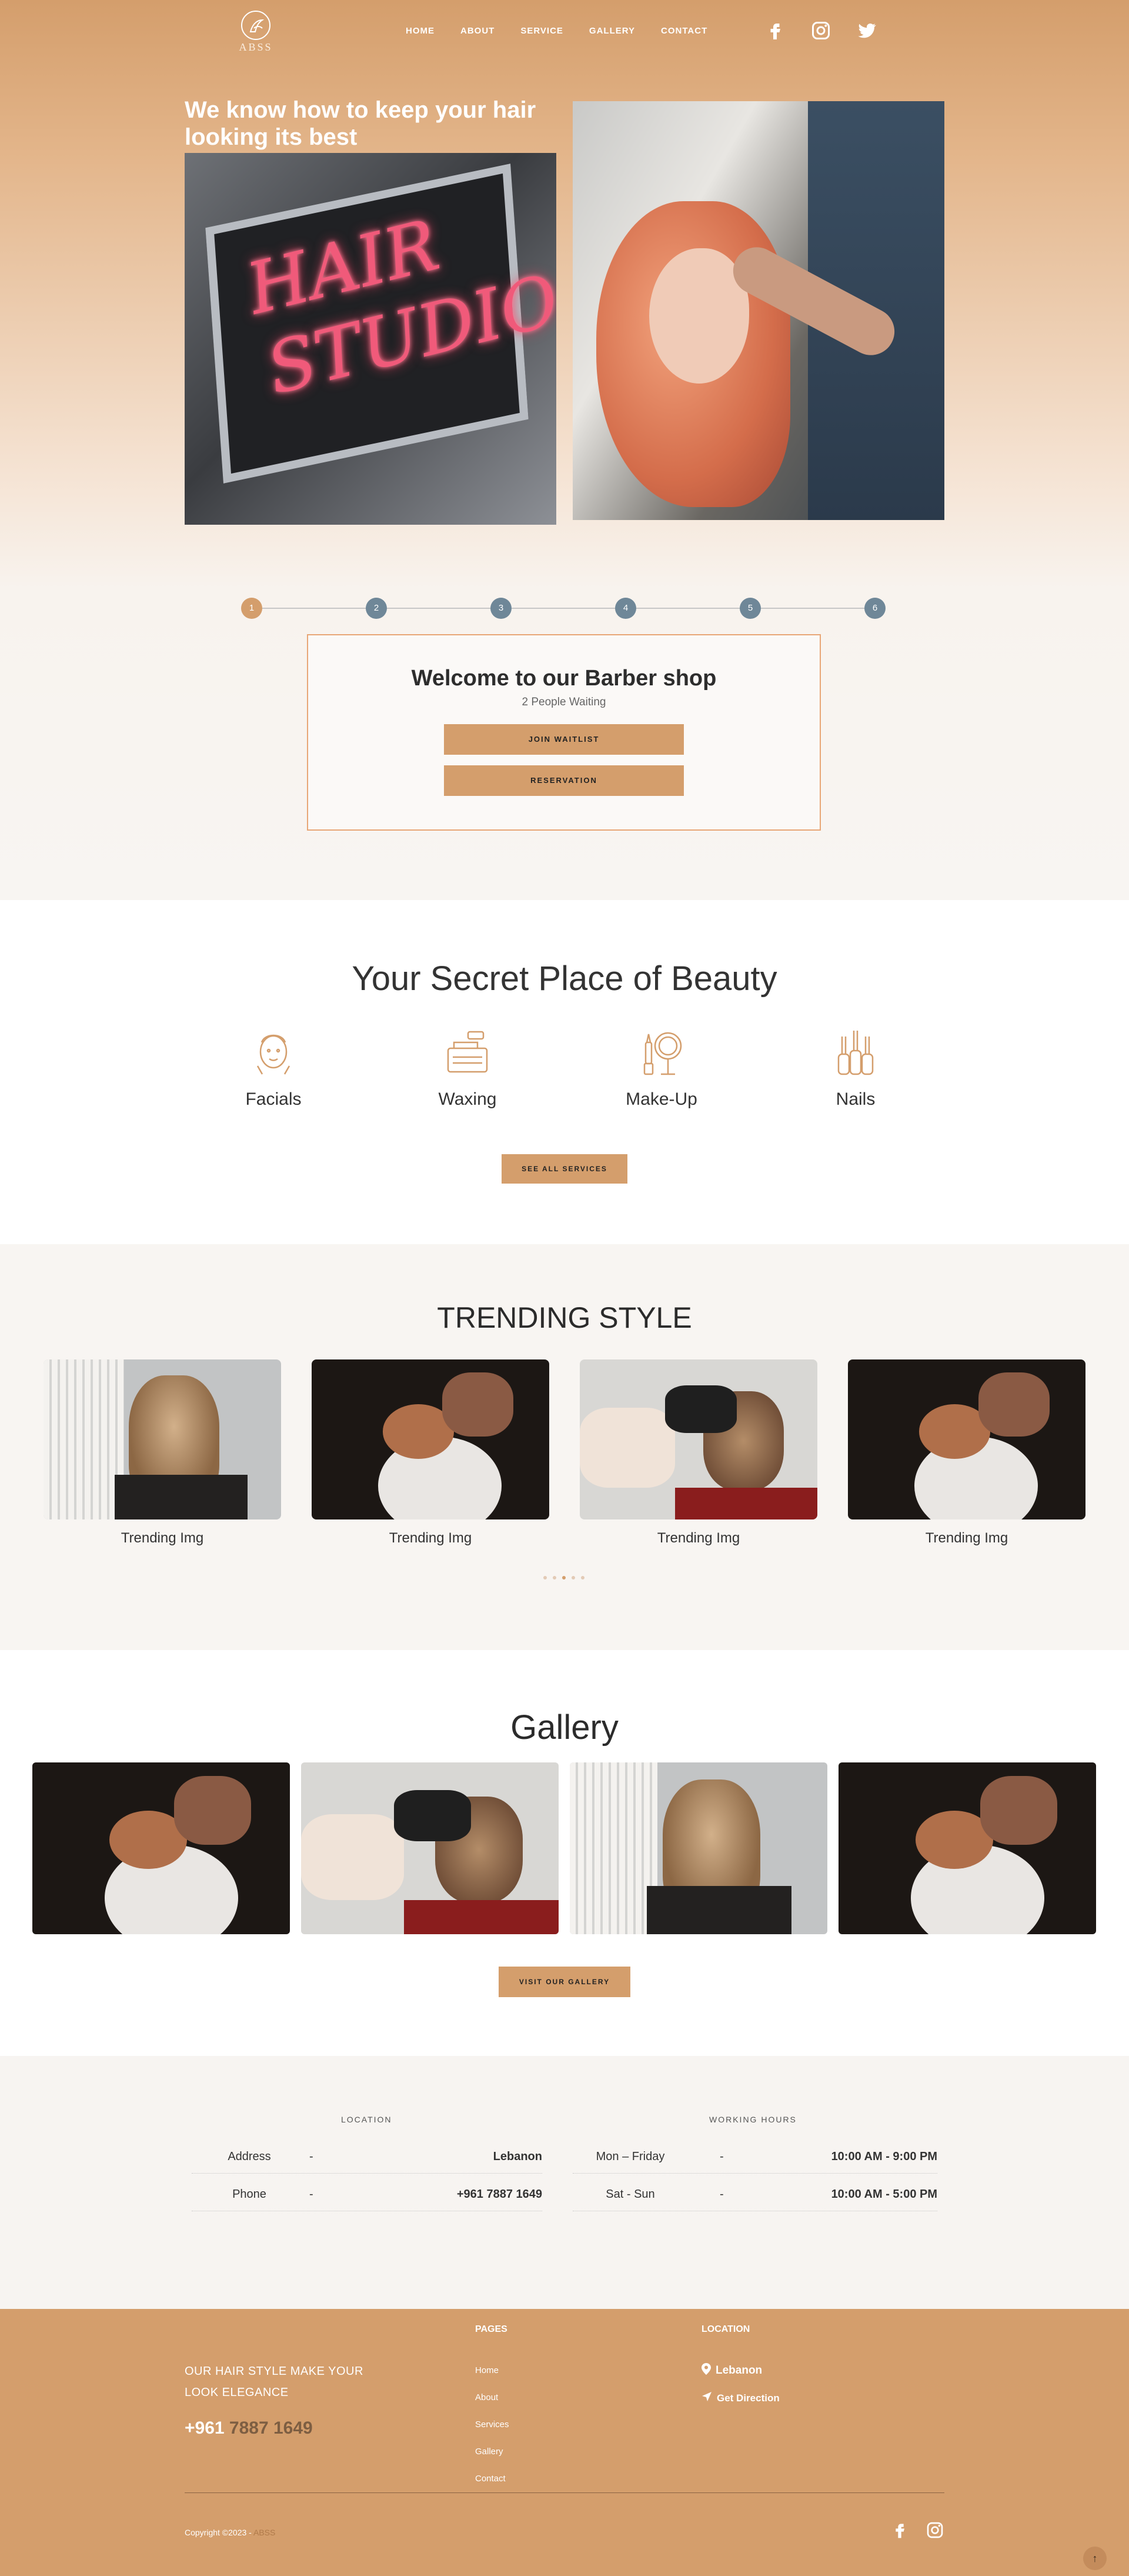  I want to click on footer-location-city: Lebanon, so click(732, 2370).